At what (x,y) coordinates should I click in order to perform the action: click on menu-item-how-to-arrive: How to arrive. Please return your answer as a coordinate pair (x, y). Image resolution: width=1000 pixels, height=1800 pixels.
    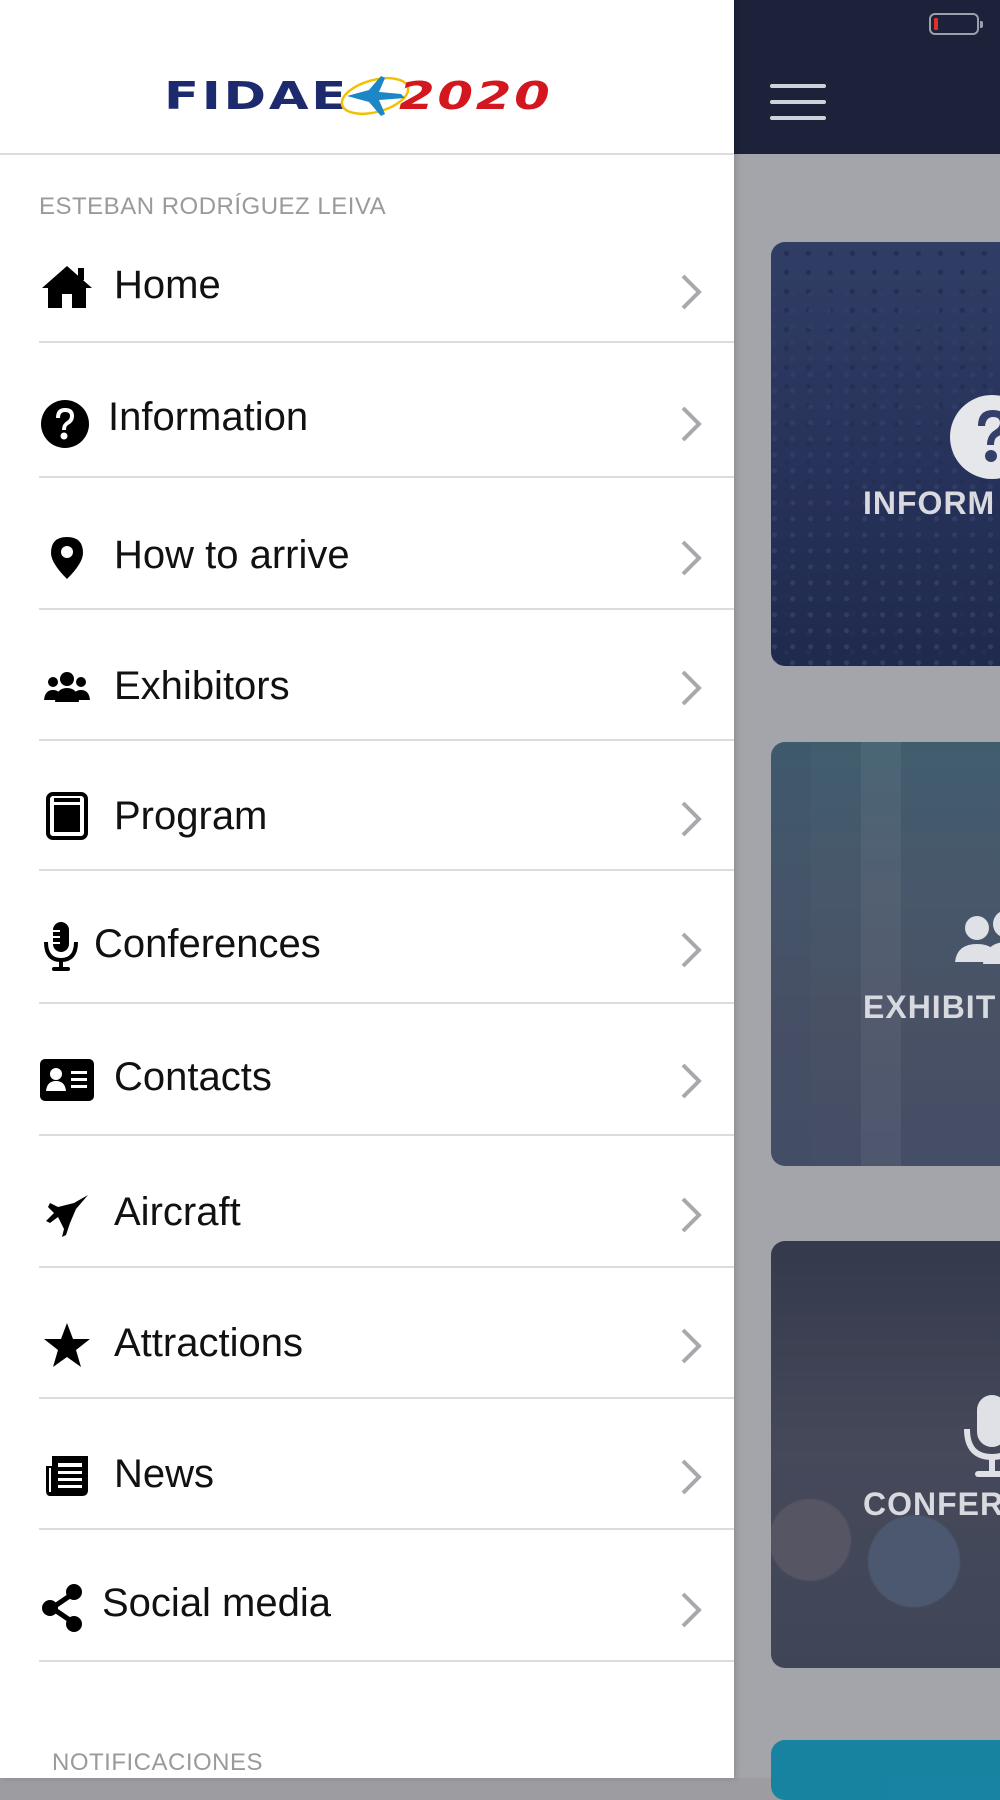
    Looking at the image, I should click on (386, 567).